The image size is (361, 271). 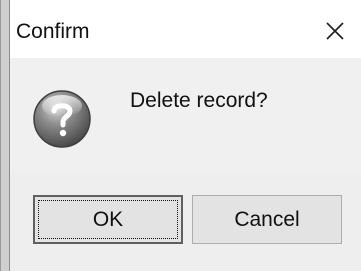 I want to click on ok-button: OK, so click(x=108, y=219).